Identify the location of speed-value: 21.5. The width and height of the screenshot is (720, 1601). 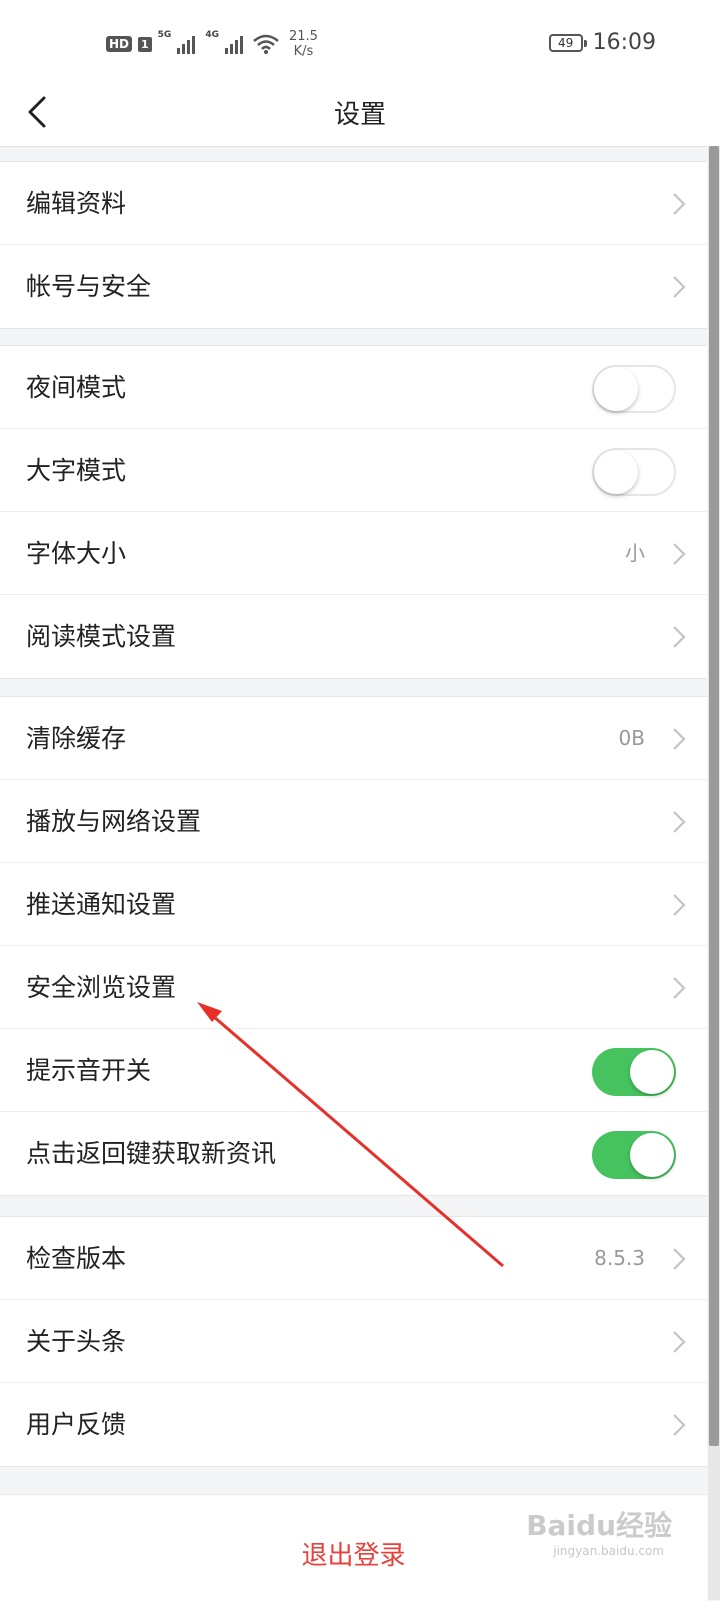
(303, 36).